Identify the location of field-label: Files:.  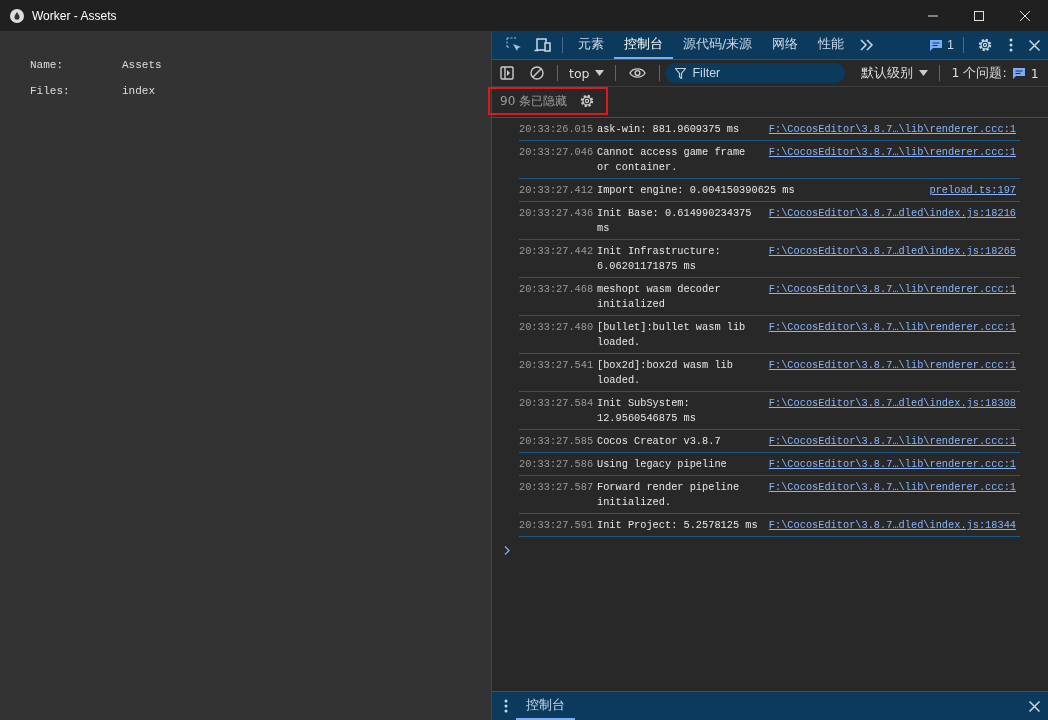
(50, 92).